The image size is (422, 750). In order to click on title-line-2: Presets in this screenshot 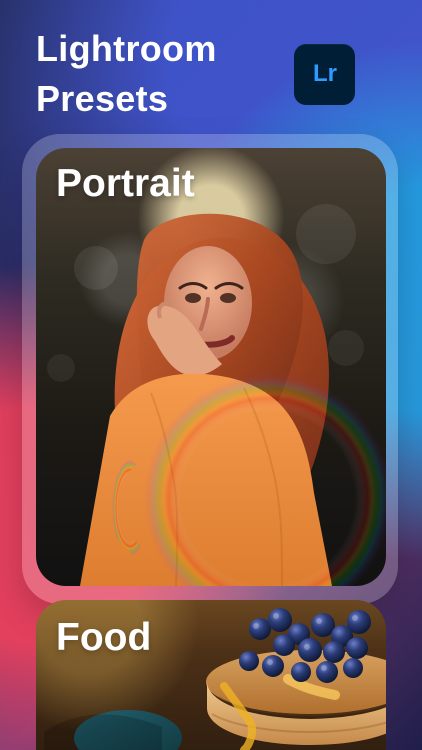, I will do `click(102, 98)`.